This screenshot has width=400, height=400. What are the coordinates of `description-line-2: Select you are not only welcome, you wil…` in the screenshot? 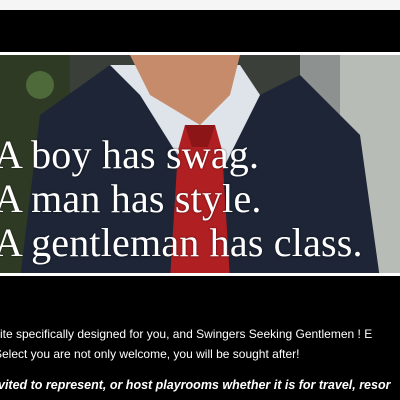 It's located at (150, 354).